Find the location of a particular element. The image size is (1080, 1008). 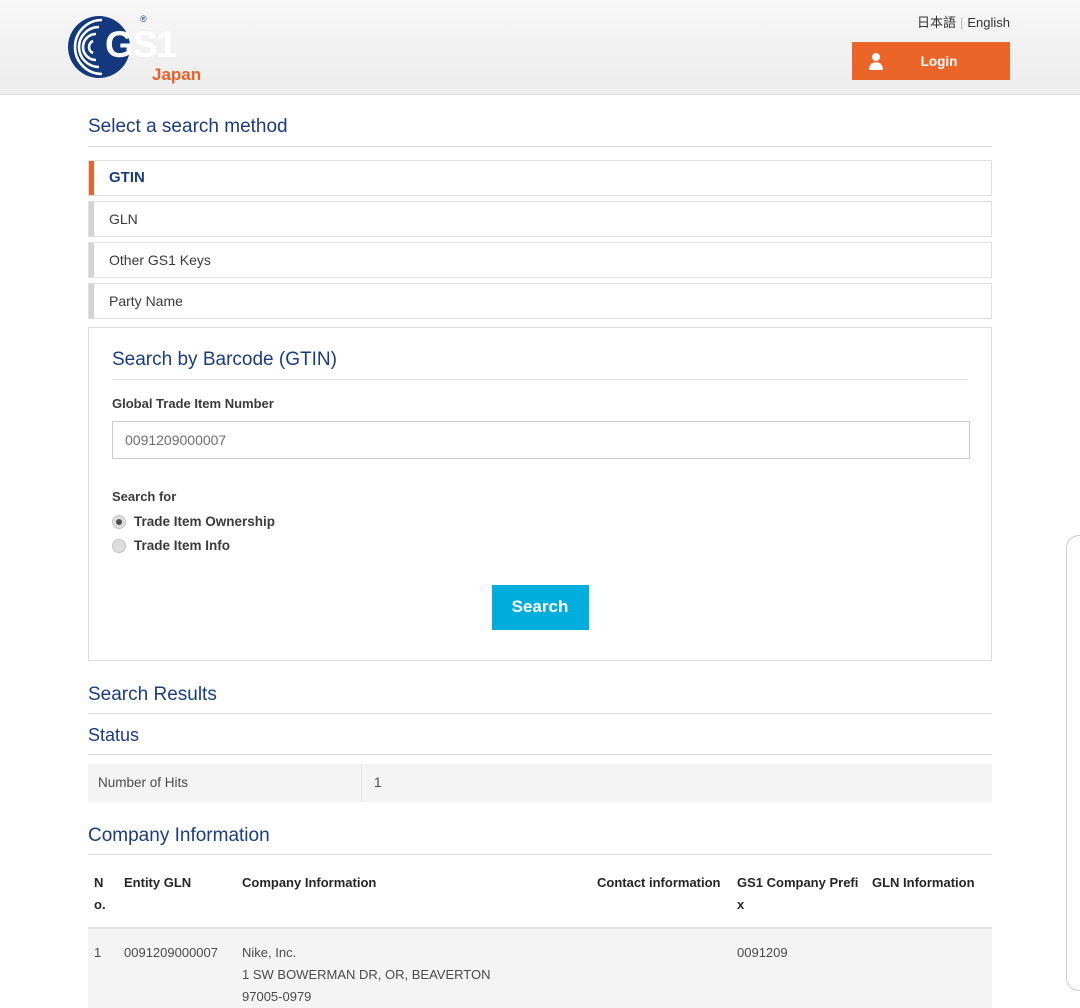

company-information-title: Company Information is located at coordinates (540, 840).